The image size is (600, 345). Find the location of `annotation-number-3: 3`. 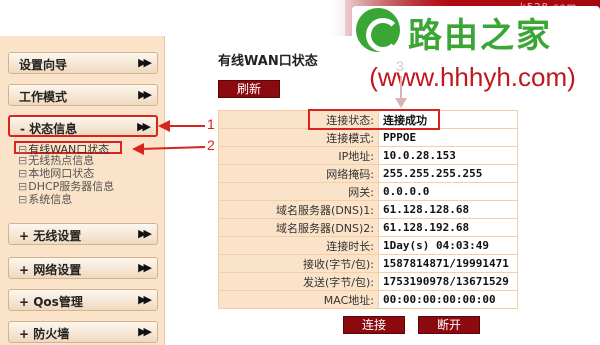

annotation-number-3: 3 is located at coordinates (400, 66).